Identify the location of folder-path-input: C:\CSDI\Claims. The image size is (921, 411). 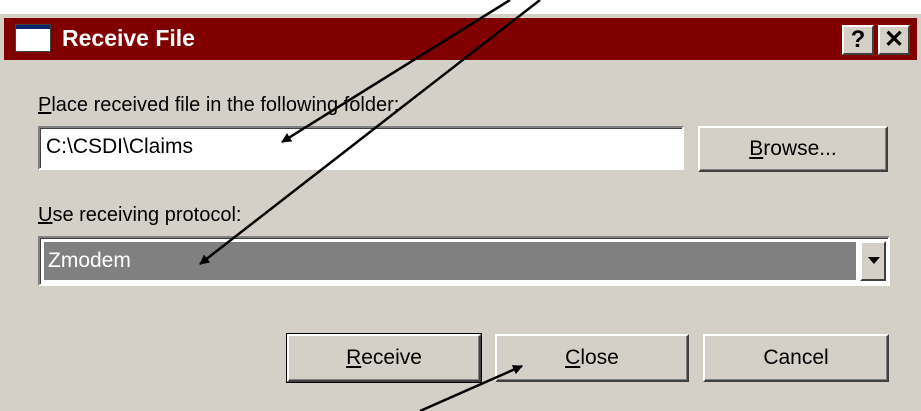
(361, 148).